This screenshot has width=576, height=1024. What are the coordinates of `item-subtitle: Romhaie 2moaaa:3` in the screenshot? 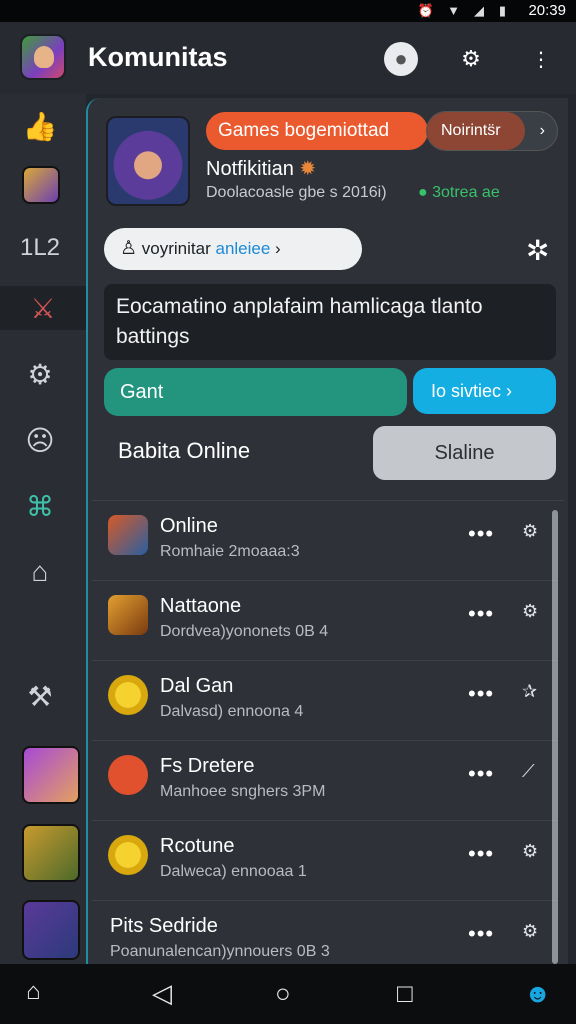 It's located at (230, 551).